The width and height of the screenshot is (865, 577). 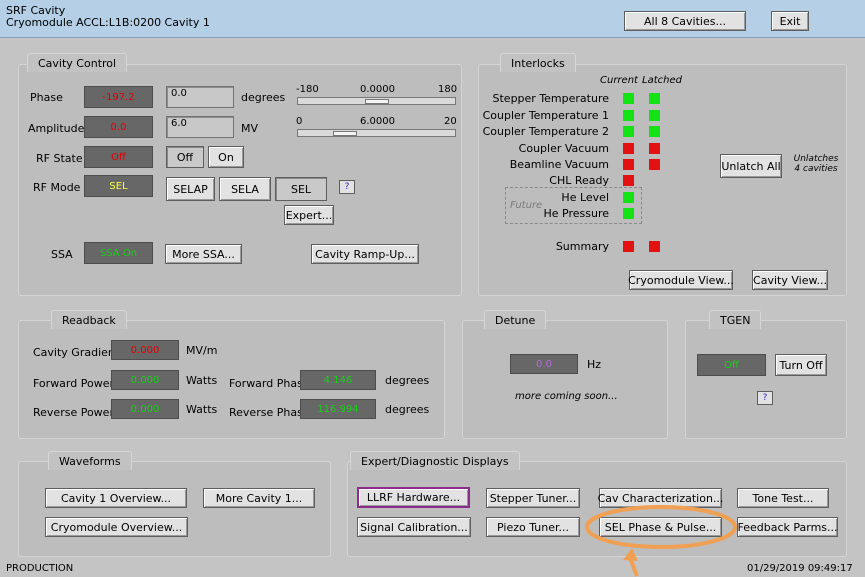 I want to click on detune-readback: 0.0, so click(x=544, y=364).